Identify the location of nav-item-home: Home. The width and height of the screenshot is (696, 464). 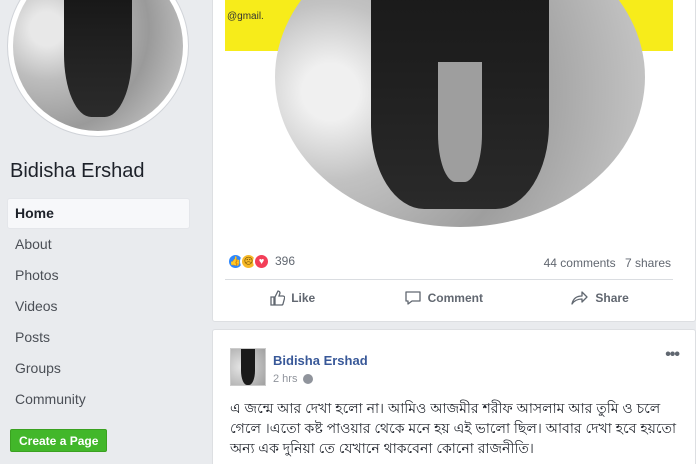
(98, 213).